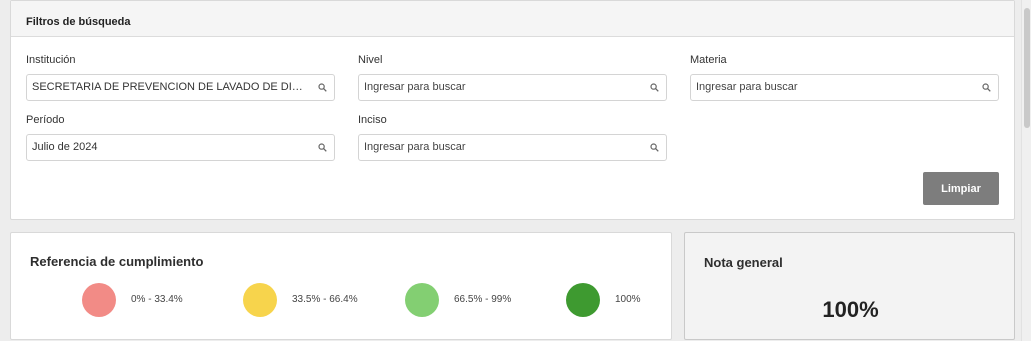 This screenshot has width=1031, height=341. Describe the element at coordinates (78, 22) in the screenshot. I see `filters-title: Filtros de búsqueda` at that location.